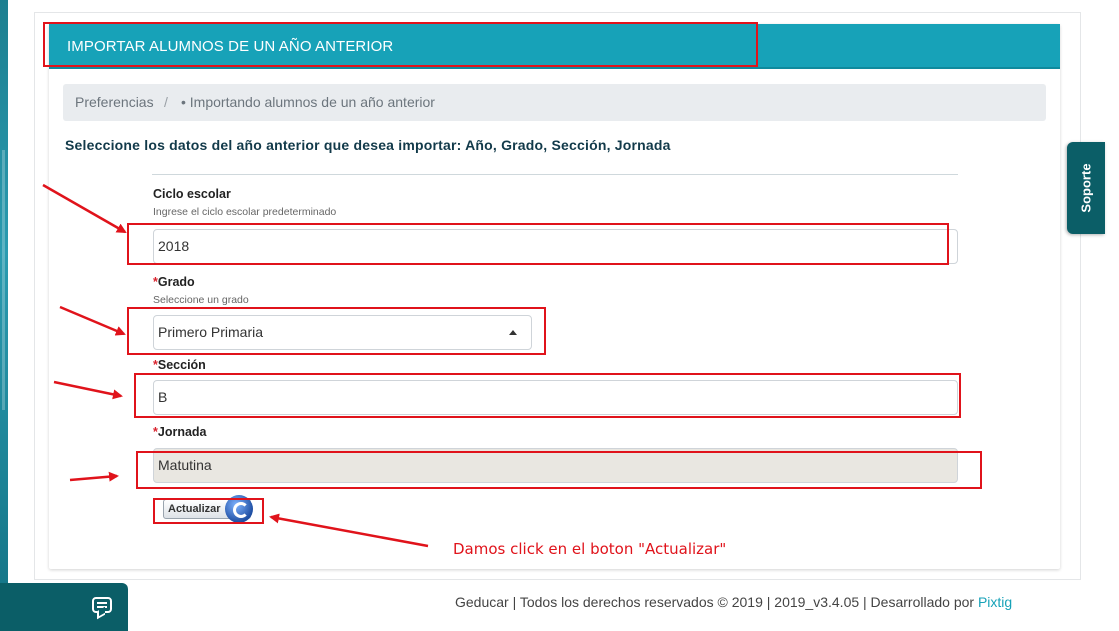 The height and width of the screenshot is (631, 1119). I want to click on chat-bubble-icon, so click(102, 605).